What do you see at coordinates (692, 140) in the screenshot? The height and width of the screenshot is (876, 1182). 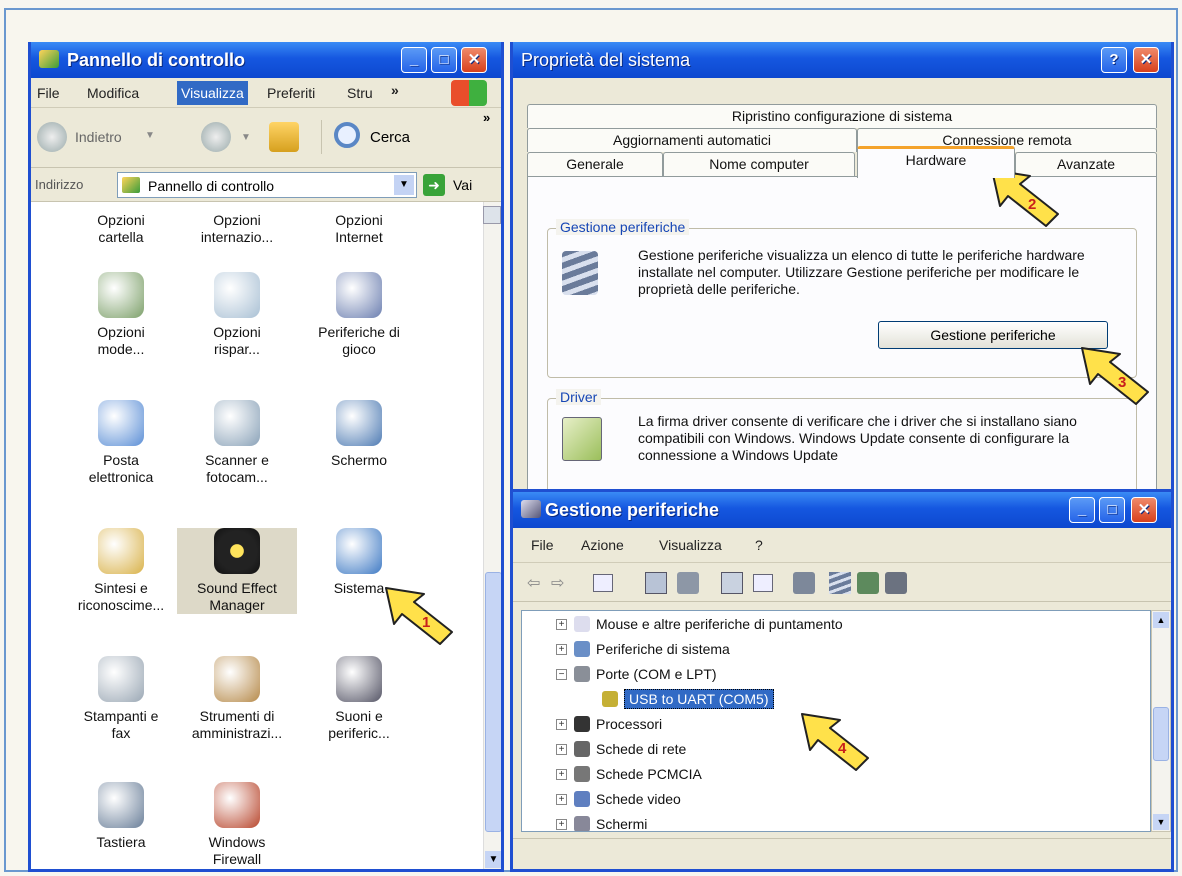 I see `tab-aggiornamenti: Aggiornamenti automatici` at bounding box center [692, 140].